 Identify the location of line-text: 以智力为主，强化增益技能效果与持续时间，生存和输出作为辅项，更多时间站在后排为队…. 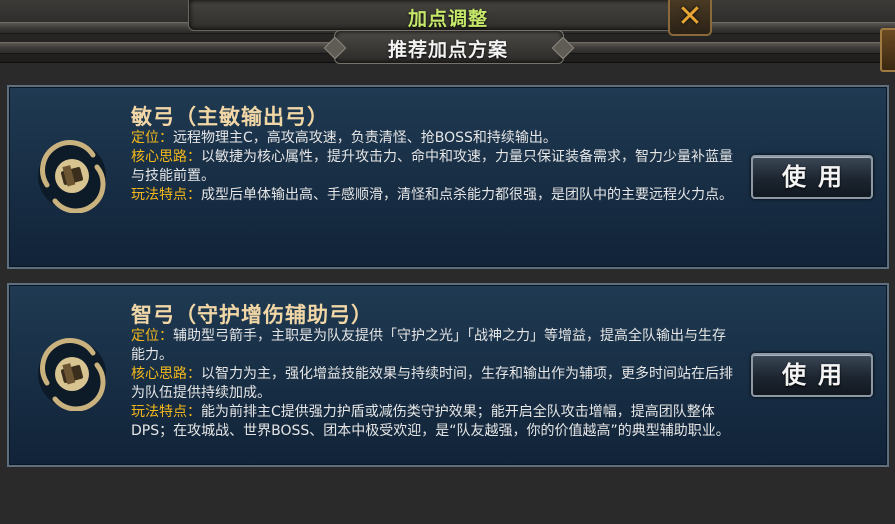
(432, 383).